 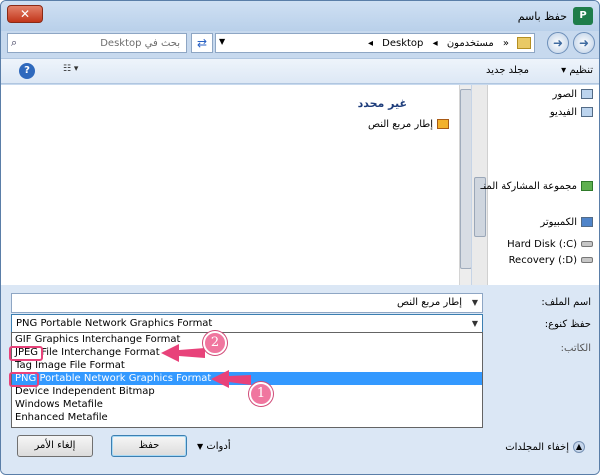 What do you see at coordinates (200, 446) in the screenshot?
I see `chevron-down-icon: ▼` at bounding box center [200, 446].